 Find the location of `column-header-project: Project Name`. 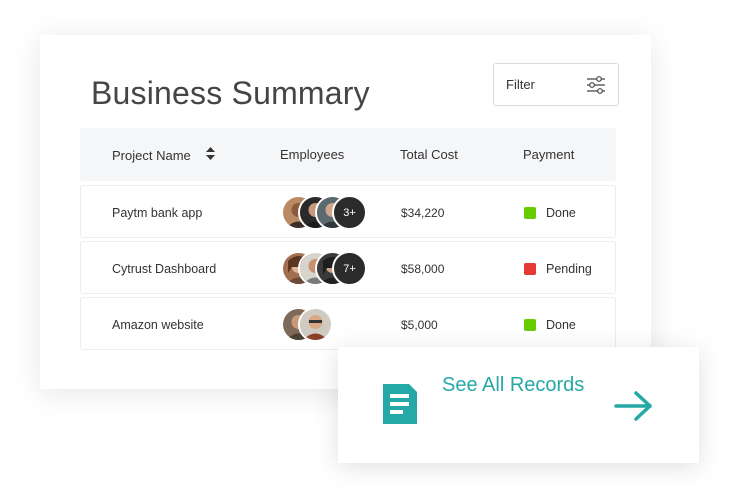

column-header-project: Project Name is located at coordinates (163, 155).